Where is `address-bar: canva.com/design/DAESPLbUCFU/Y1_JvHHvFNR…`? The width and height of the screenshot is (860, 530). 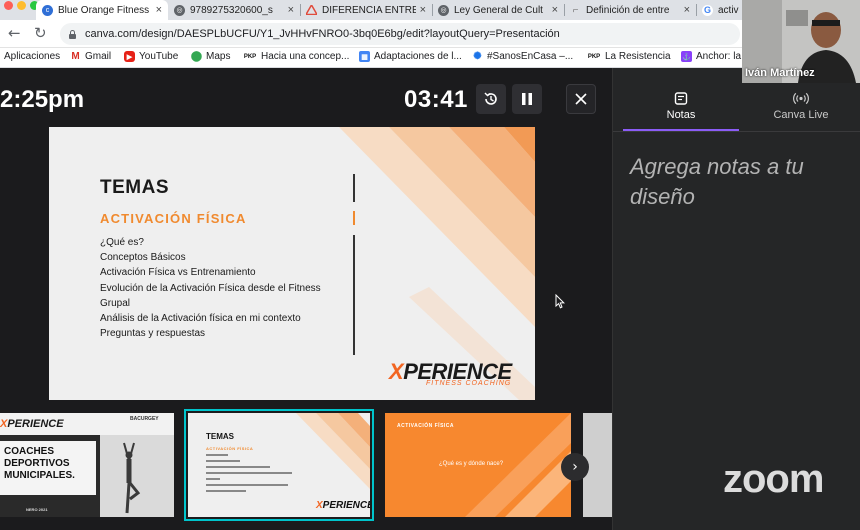 address-bar: canva.com/design/DAESPLbUCFU/Y1_JvHHvFNR… is located at coordinates (400, 34).